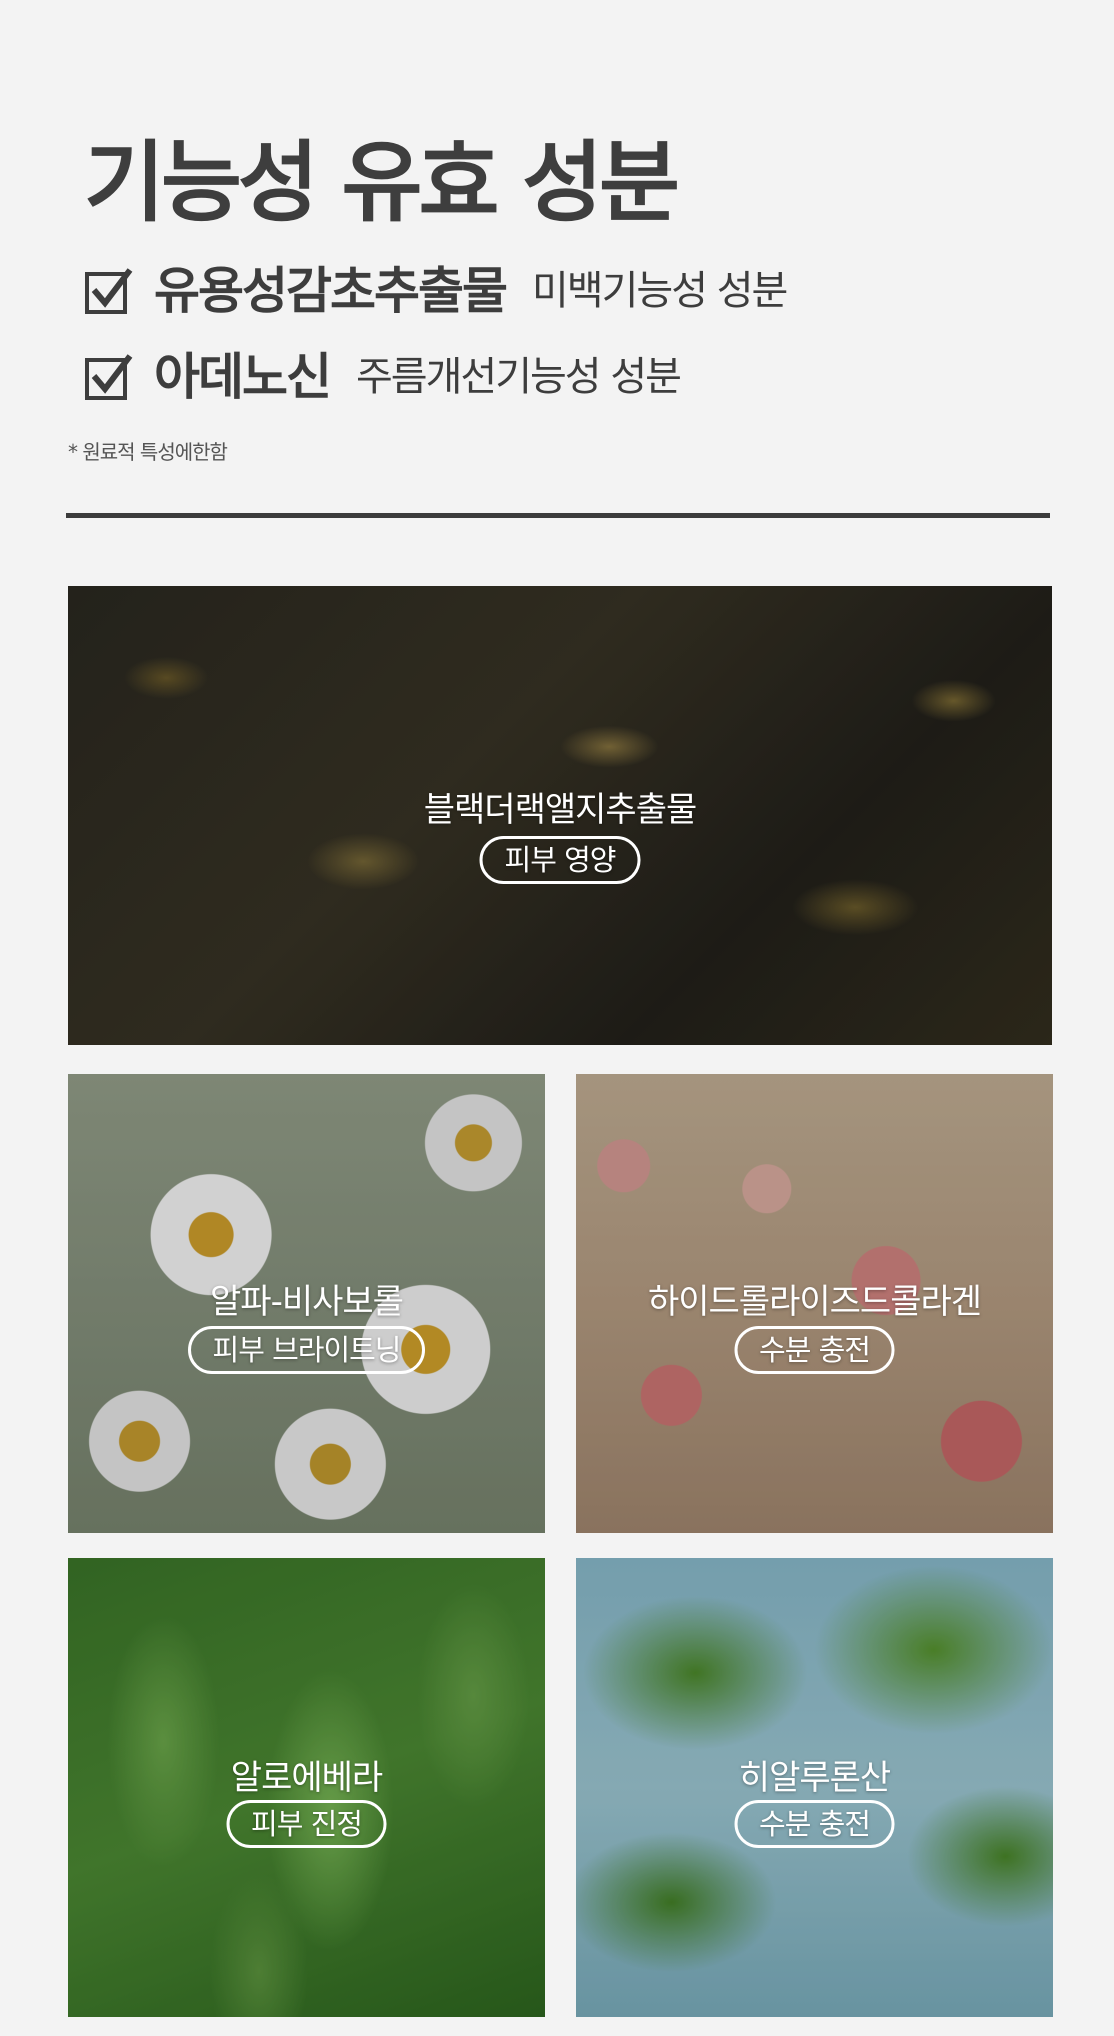  What do you see at coordinates (560, 860) in the screenshot?
I see `tile-benefit-badge: 피부 영양` at bounding box center [560, 860].